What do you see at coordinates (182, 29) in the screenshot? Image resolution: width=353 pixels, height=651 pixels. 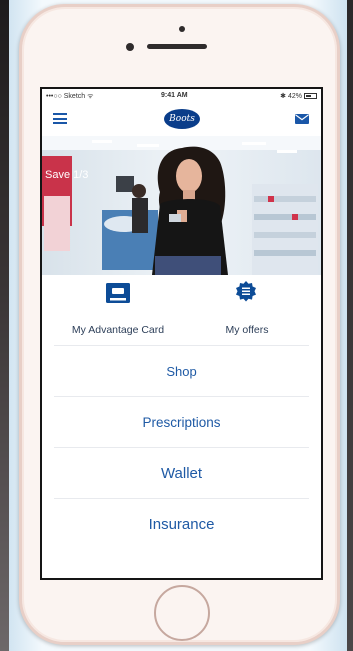 I see `front-camera-icon` at bounding box center [182, 29].